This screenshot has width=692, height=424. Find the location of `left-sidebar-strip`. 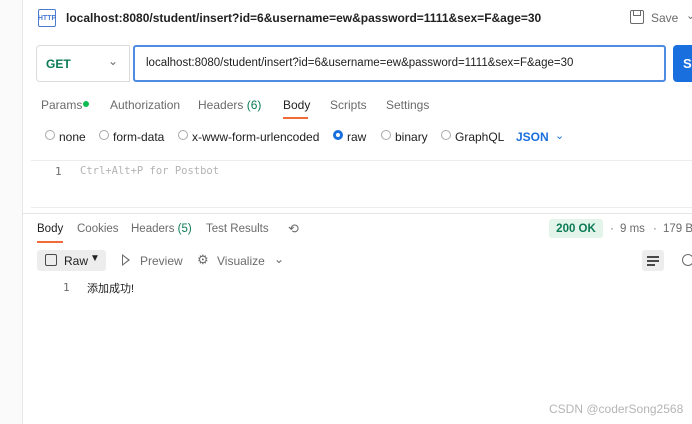

left-sidebar-strip is located at coordinates (11, 212).